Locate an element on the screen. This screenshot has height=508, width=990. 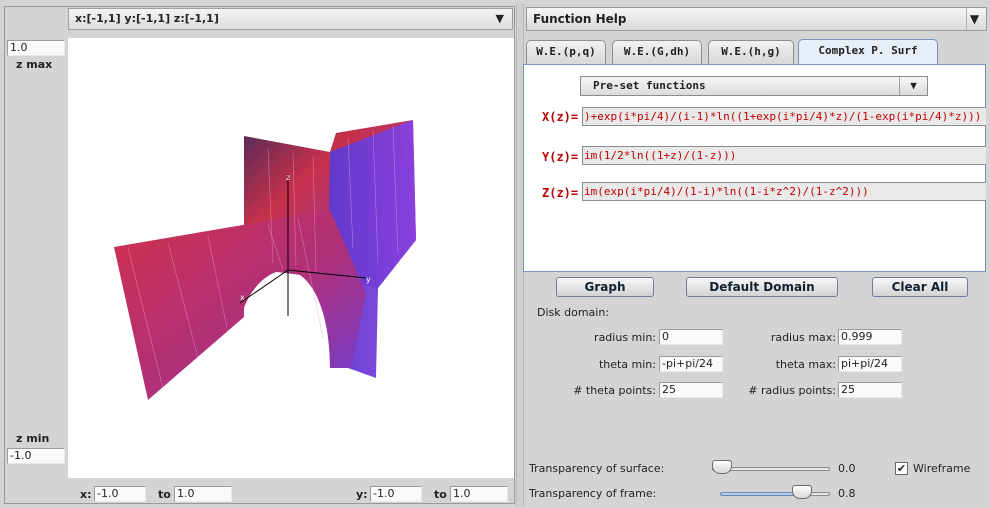
theta-min-field: -pi+pi/24 is located at coordinates (691, 364).